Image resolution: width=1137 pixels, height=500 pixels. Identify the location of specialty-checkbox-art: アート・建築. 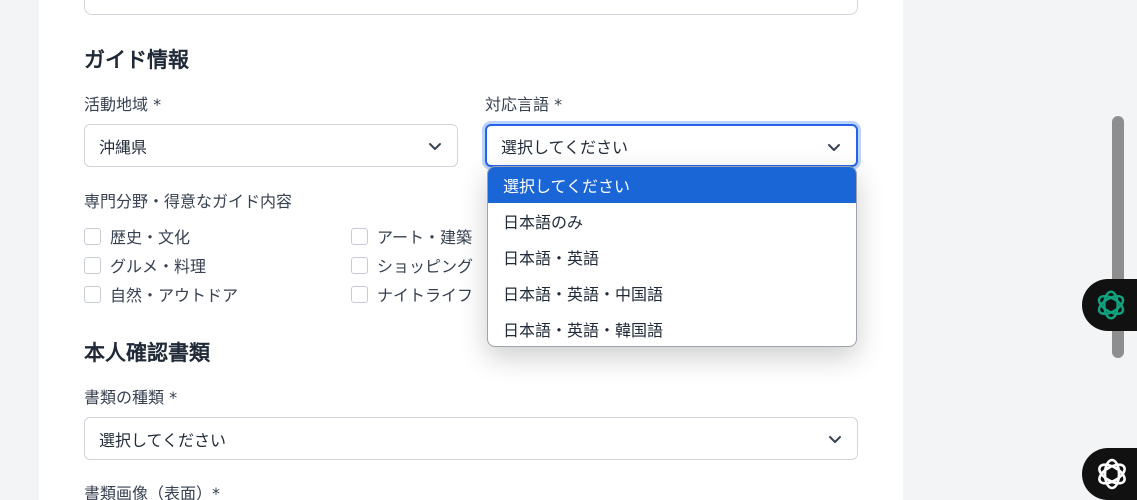
(411, 236).